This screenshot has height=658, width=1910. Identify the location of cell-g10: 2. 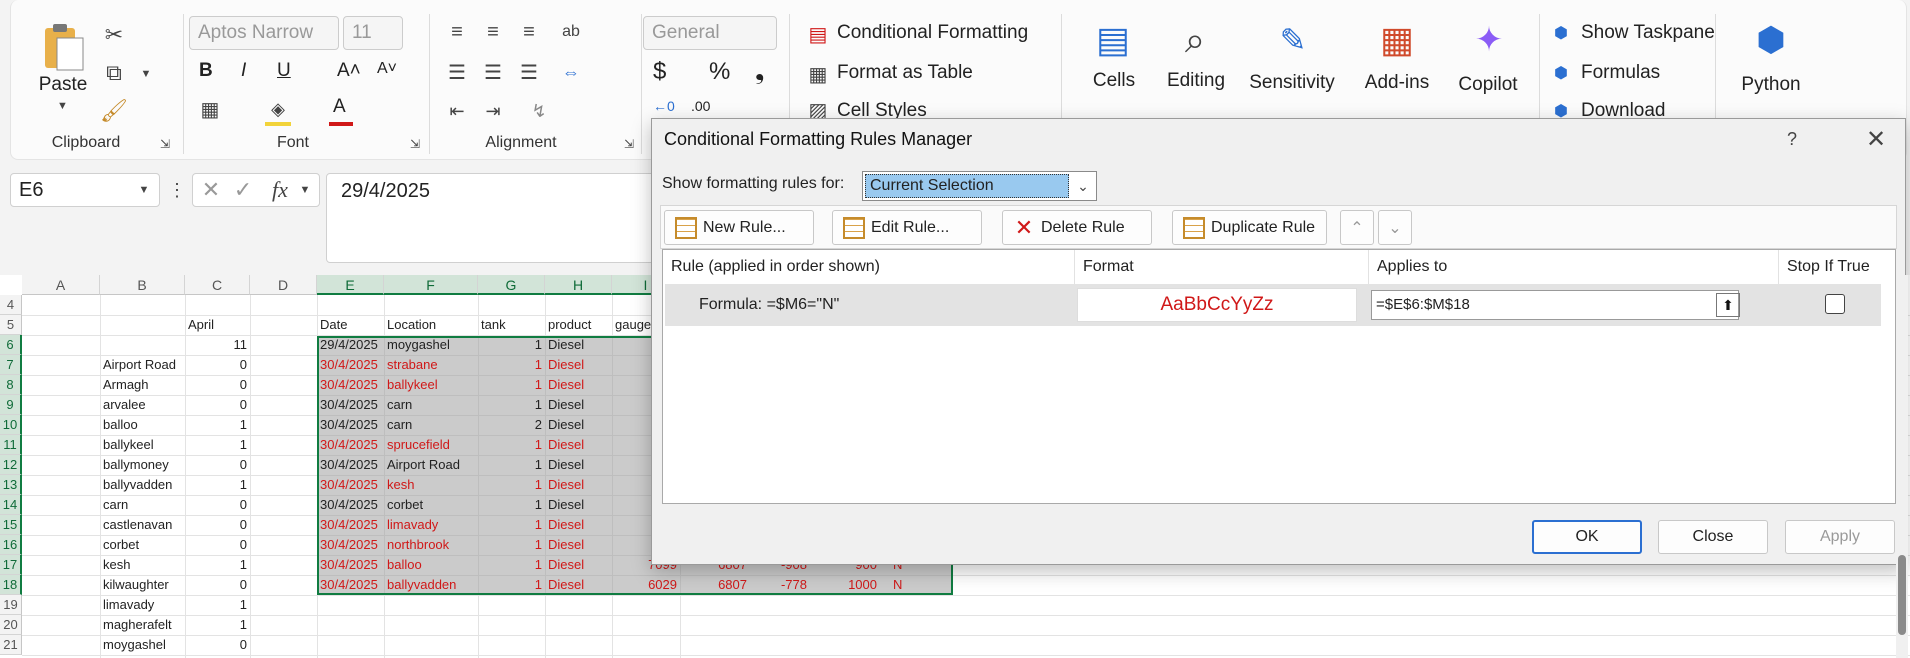
(511, 425).